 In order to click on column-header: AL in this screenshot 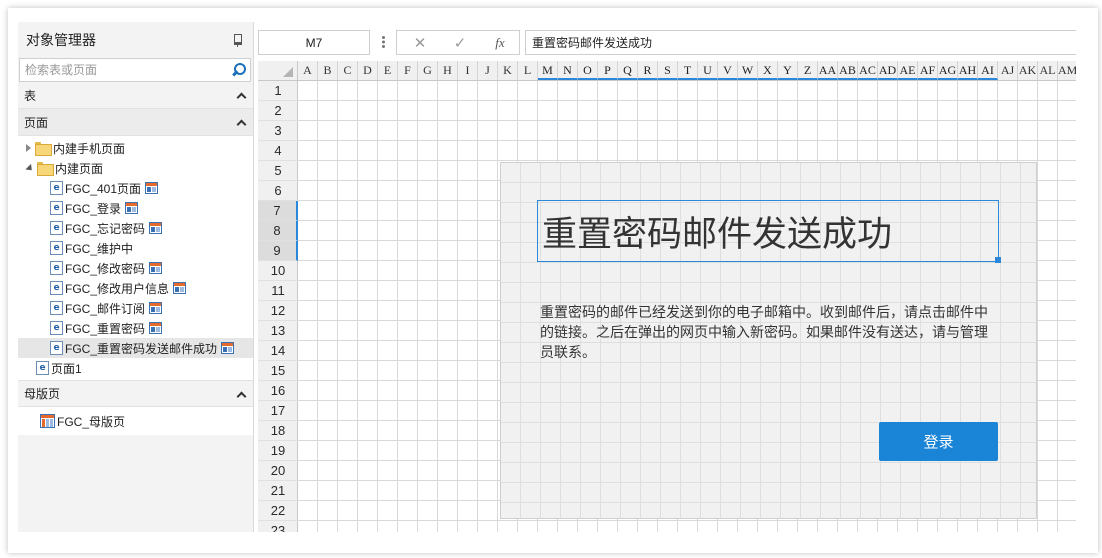, I will do `click(1048, 70)`.